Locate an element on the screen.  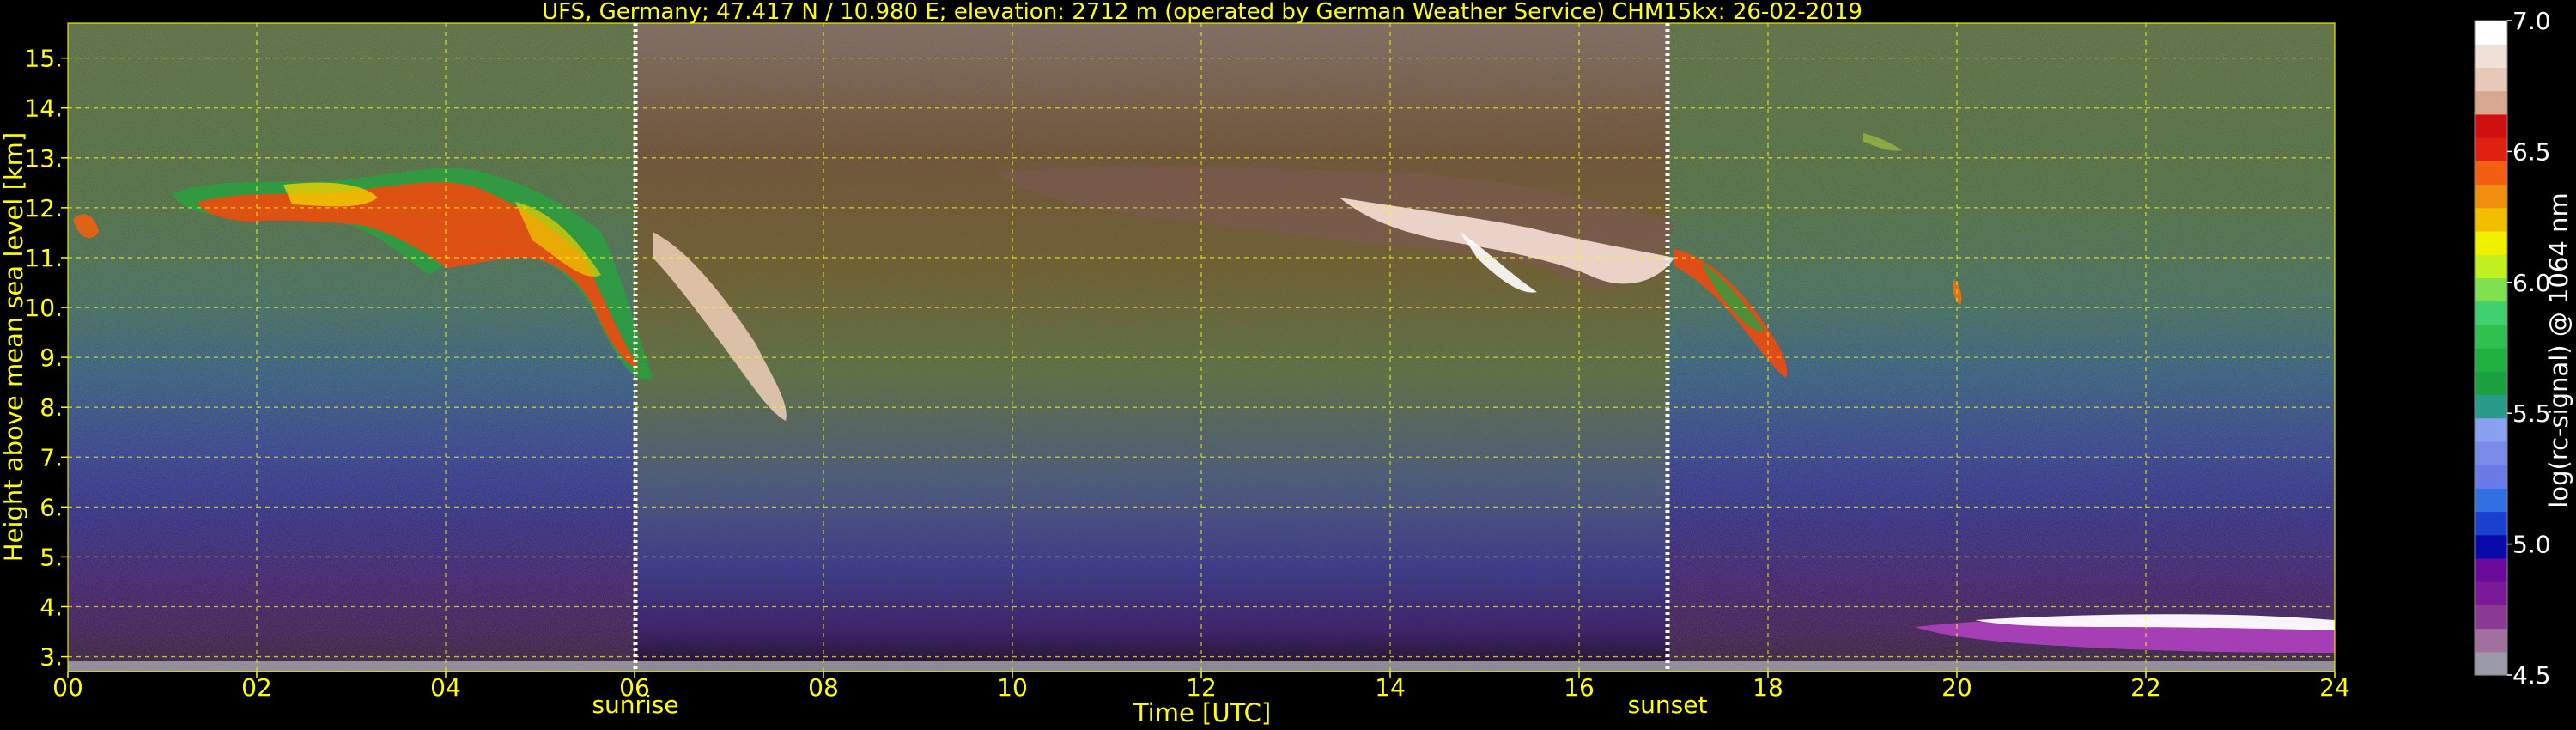
x-tick-label: 04 is located at coordinates (446, 687).